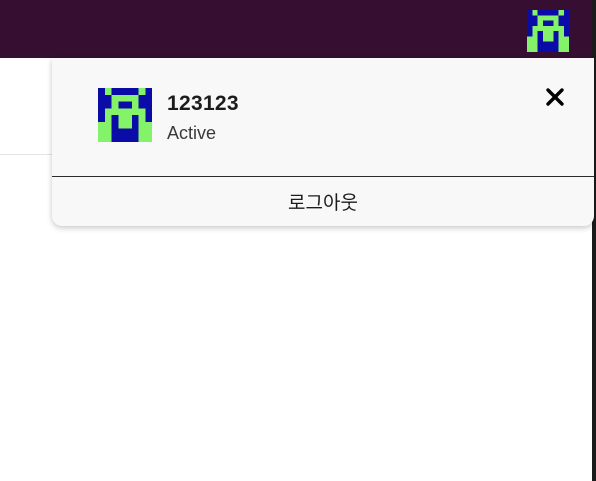  I want to click on page-divider, so click(26, 154).